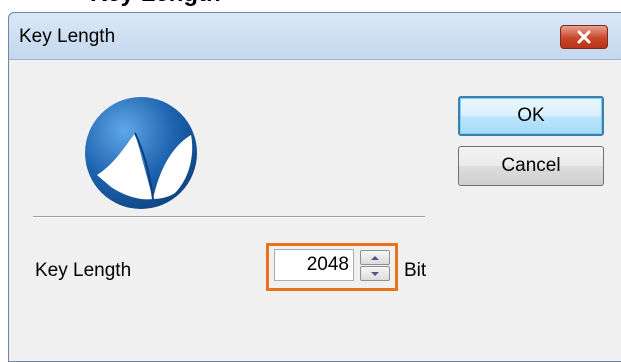 Image resolution: width=621 pixels, height=362 pixels. I want to click on key-length-input: 2048, so click(314, 265).